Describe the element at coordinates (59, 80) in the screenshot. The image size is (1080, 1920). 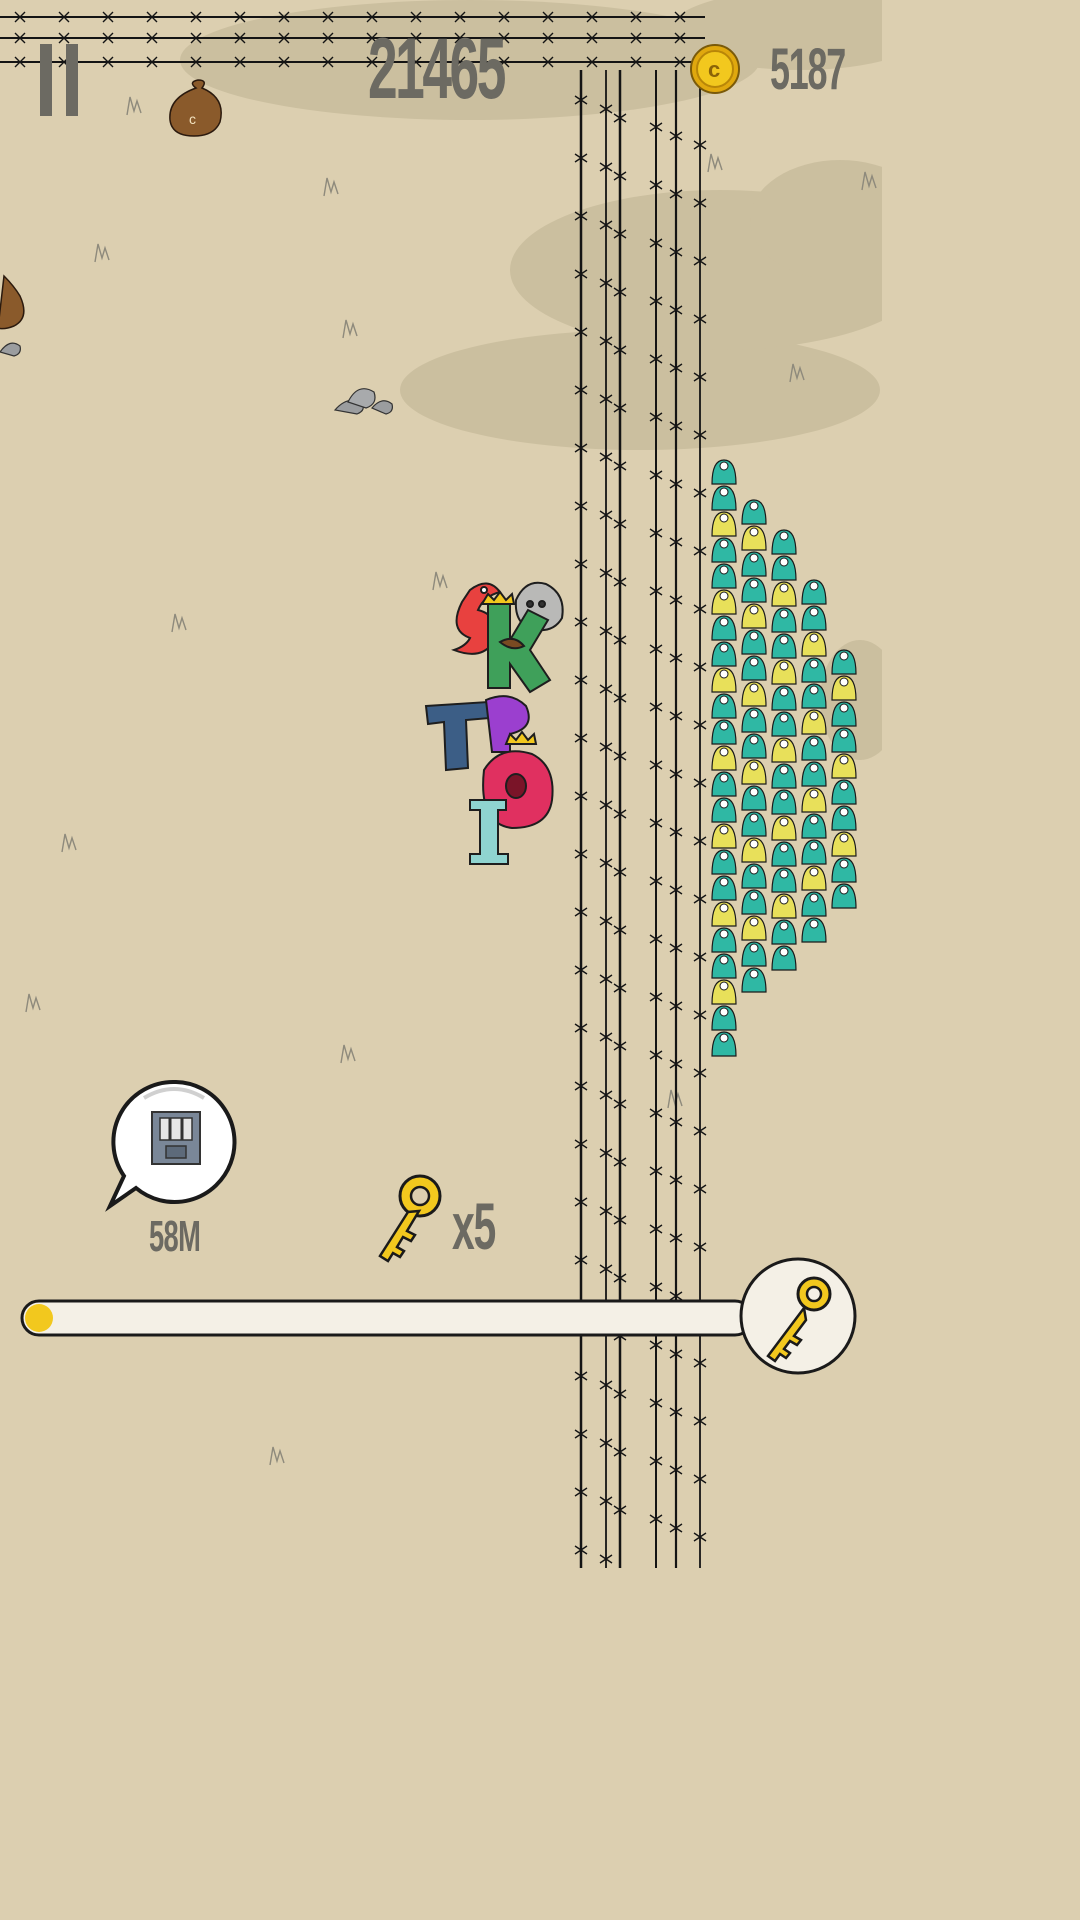
I see `pause-icon` at that location.